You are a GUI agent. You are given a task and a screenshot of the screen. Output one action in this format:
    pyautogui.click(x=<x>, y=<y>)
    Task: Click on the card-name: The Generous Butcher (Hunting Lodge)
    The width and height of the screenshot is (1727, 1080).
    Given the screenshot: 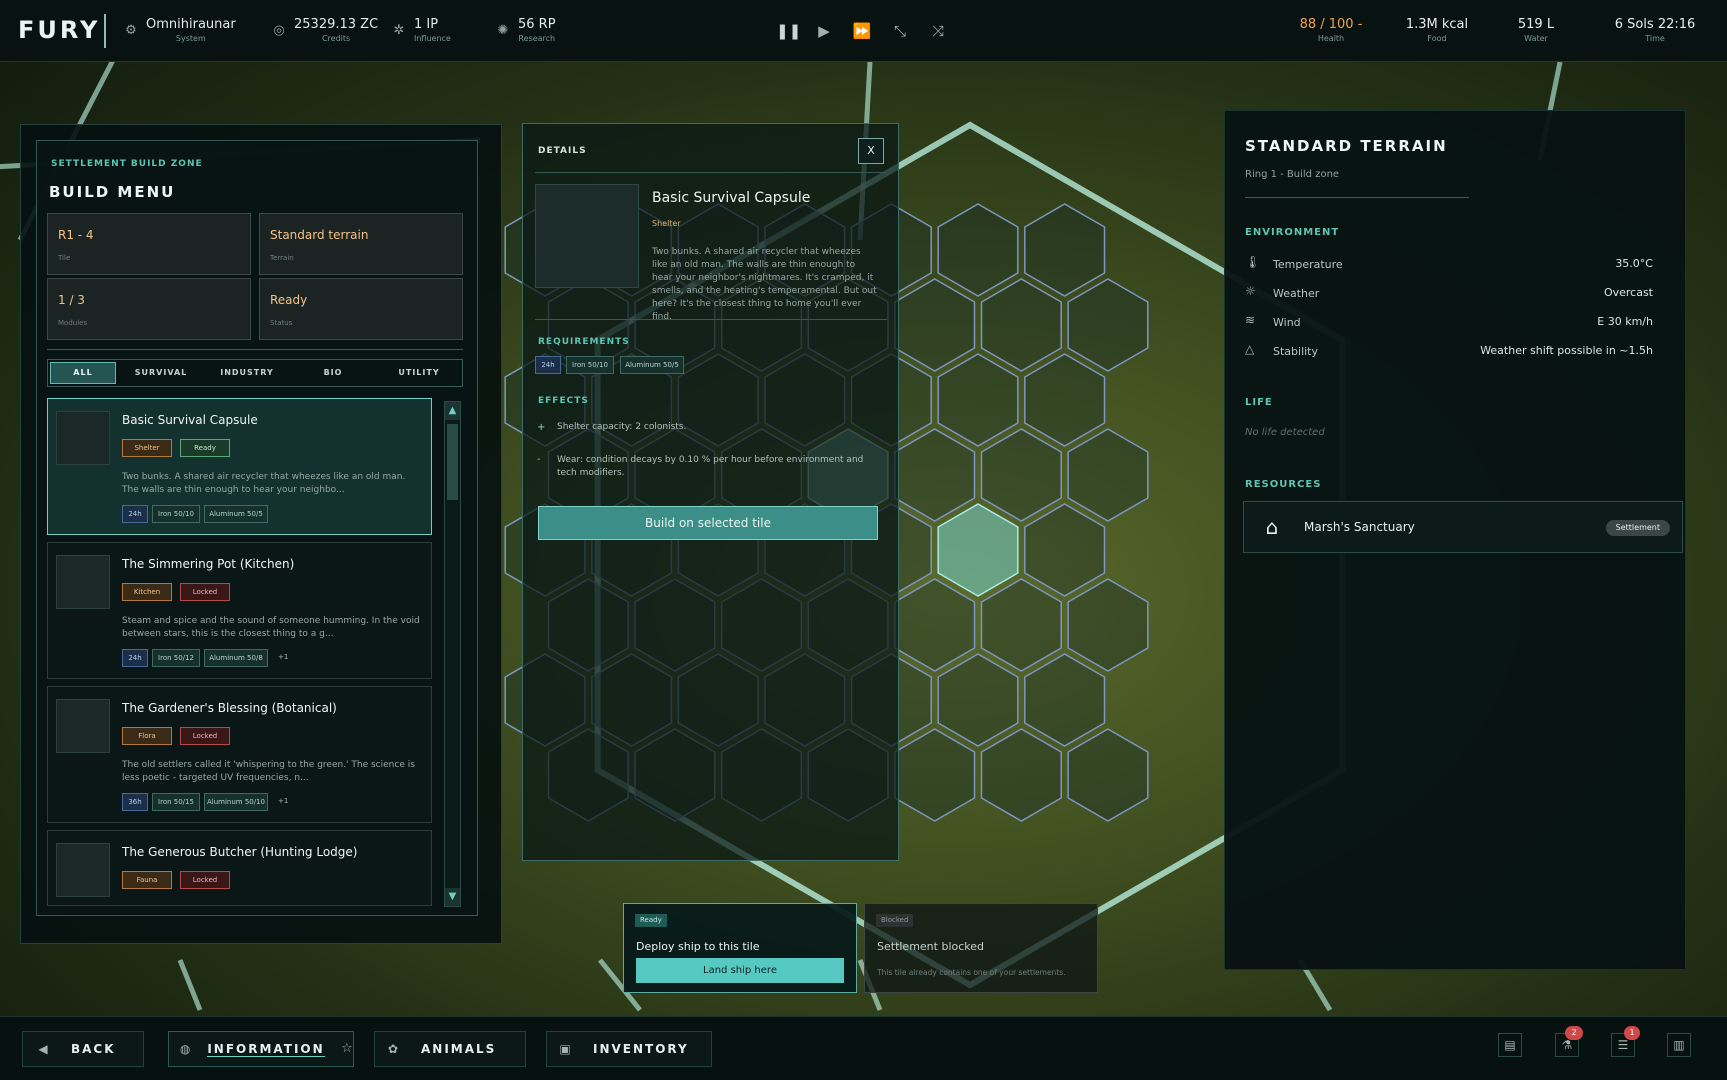 What is the action you would take?
    pyautogui.click(x=240, y=852)
    